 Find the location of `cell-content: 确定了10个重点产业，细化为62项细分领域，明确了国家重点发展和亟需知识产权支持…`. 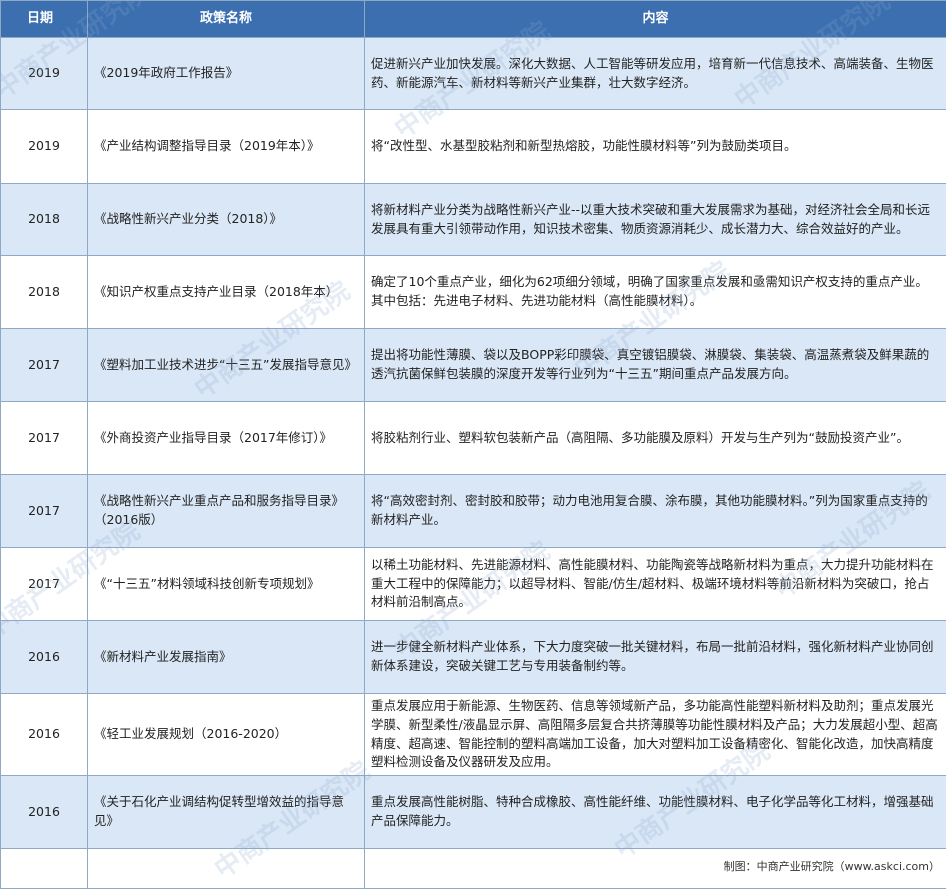

cell-content: 确定了10个重点产业，细化为62项细分领域，明确了国家重点发展和亟需知识产权支持… is located at coordinates (655, 292).